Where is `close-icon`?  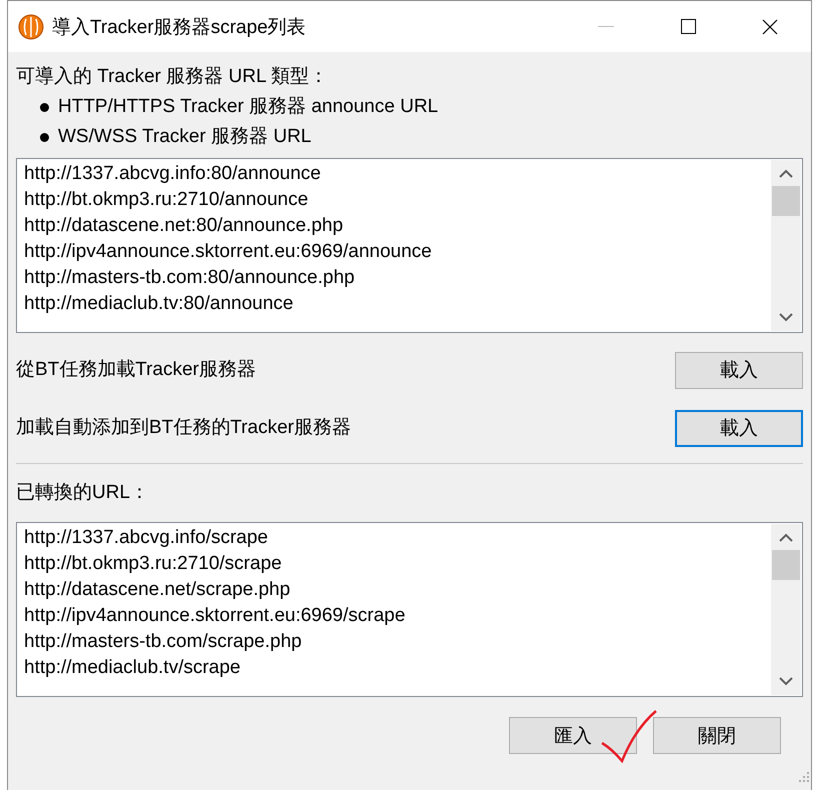
close-icon is located at coordinates (770, 26).